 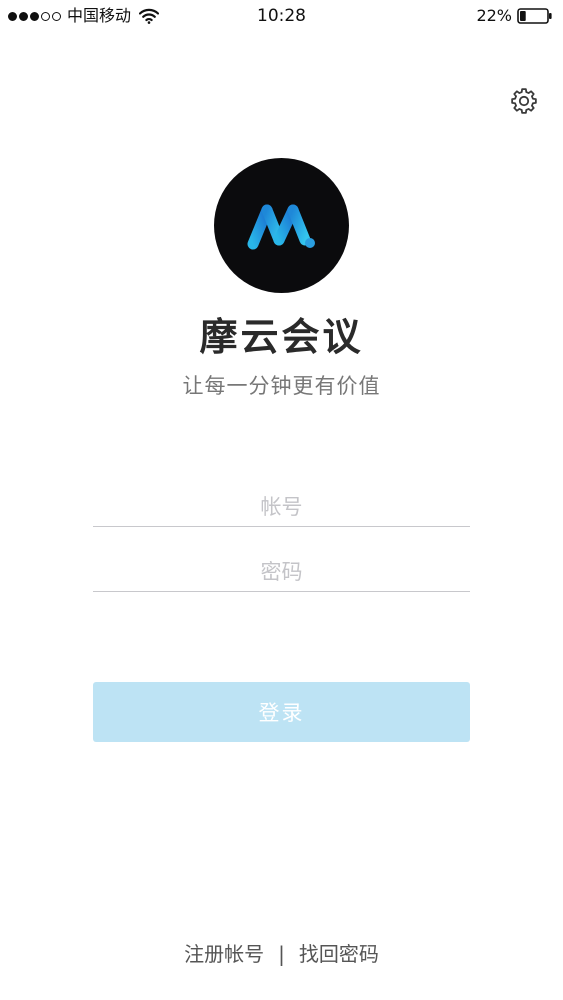 What do you see at coordinates (281, 572) in the screenshot?
I see `password-input` at bounding box center [281, 572].